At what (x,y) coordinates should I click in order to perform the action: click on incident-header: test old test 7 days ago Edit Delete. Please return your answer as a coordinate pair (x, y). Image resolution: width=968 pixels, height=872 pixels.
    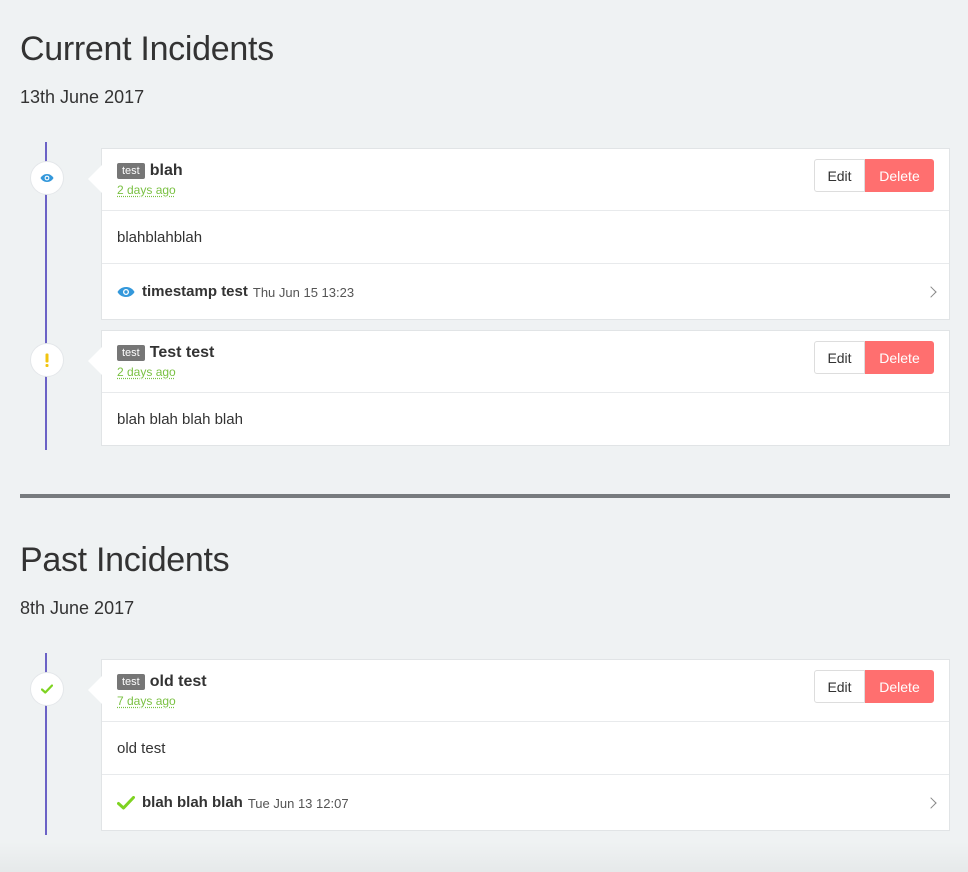
    Looking at the image, I should click on (525, 691).